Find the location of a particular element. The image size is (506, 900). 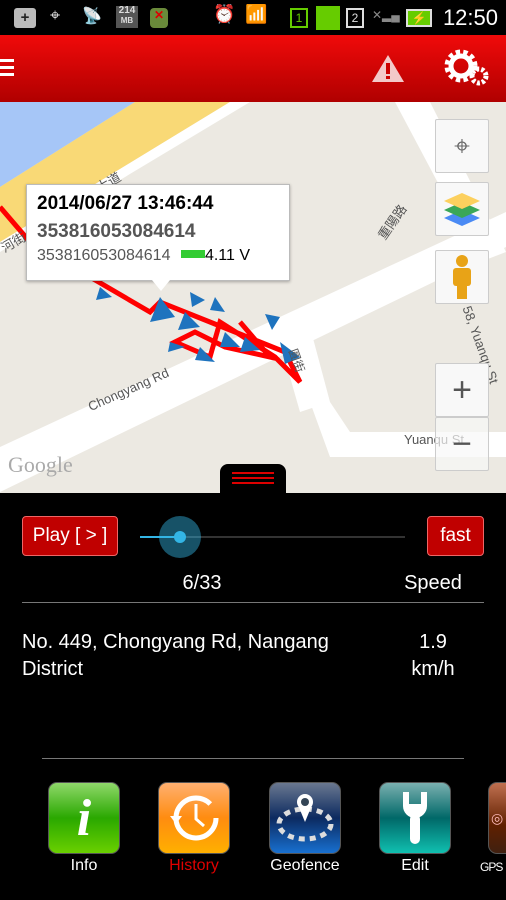

add-notification-icon: + is located at coordinates (25, 18).